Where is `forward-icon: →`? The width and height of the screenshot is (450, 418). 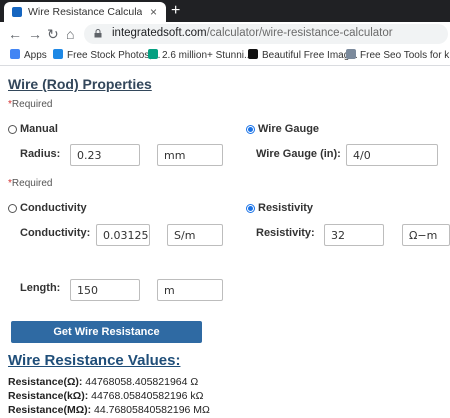 forward-icon: → is located at coordinates (35, 34).